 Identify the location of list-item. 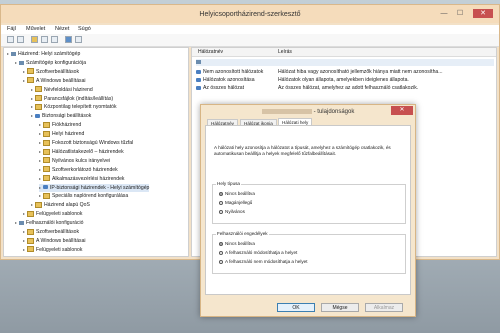
(345, 62).